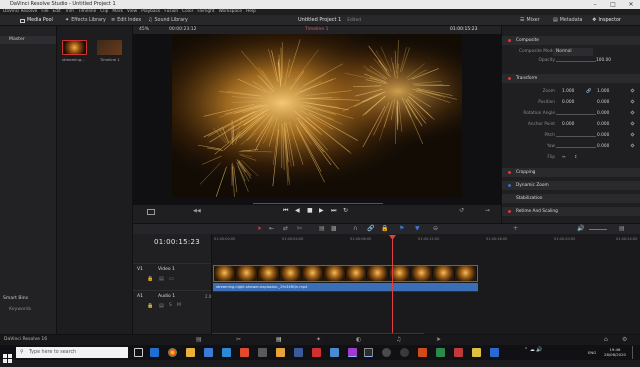 The height and width of the screenshot is (367, 640). I want to click on retime-scaling-section: Retime And Scaling, so click(571, 211).